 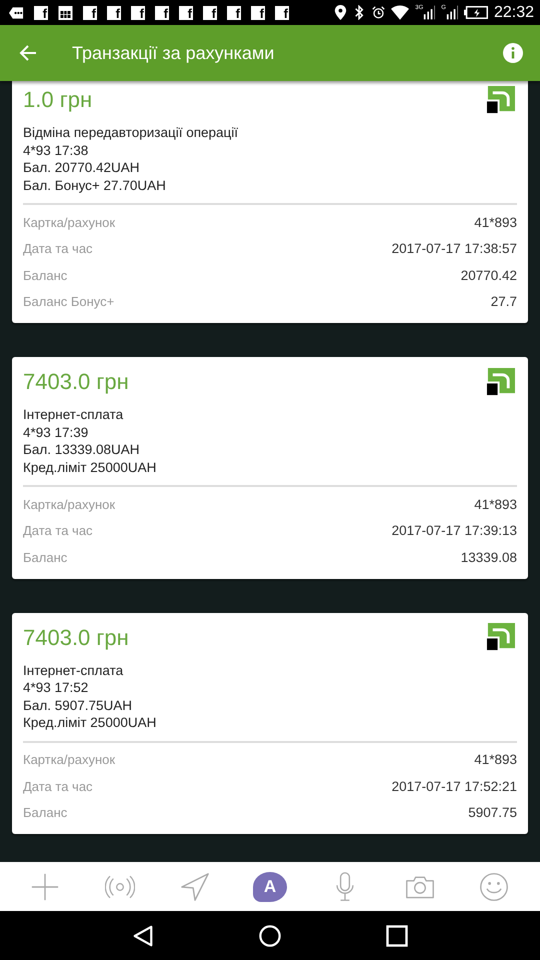 What do you see at coordinates (488, 557) in the screenshot?
I see `field-value: 13339.08` at bounding box center [488, 557].